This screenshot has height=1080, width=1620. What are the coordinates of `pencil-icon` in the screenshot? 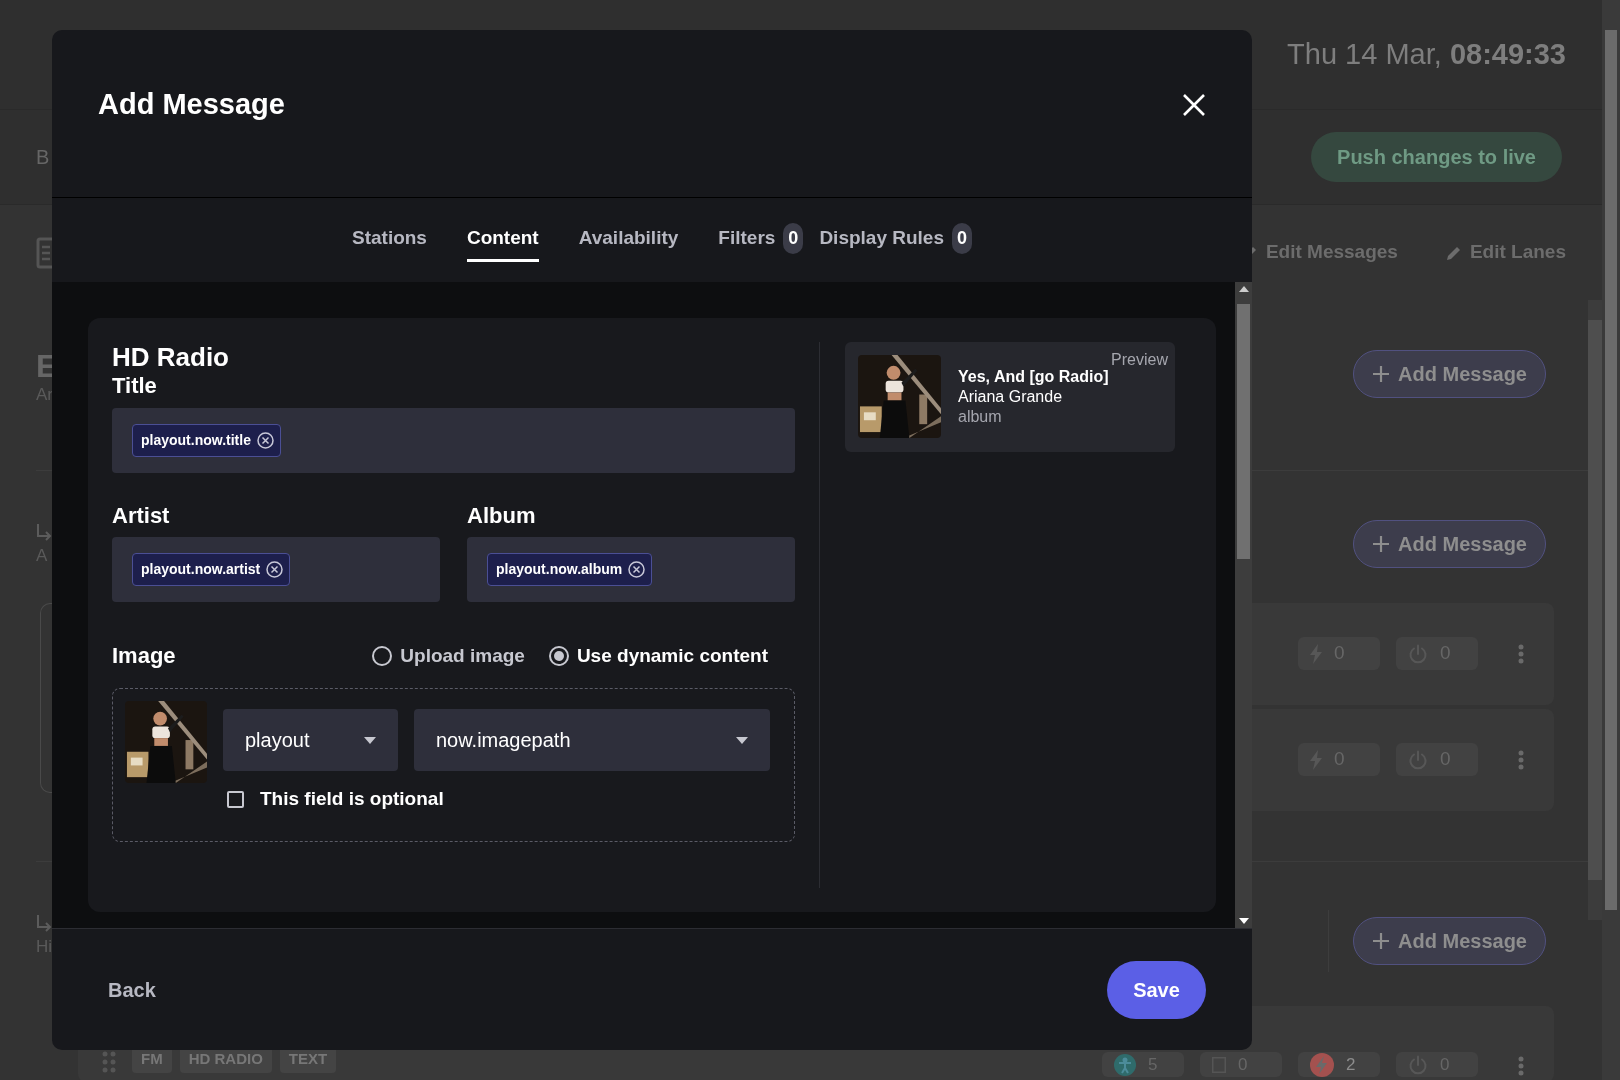 It's located at (1453, 252).